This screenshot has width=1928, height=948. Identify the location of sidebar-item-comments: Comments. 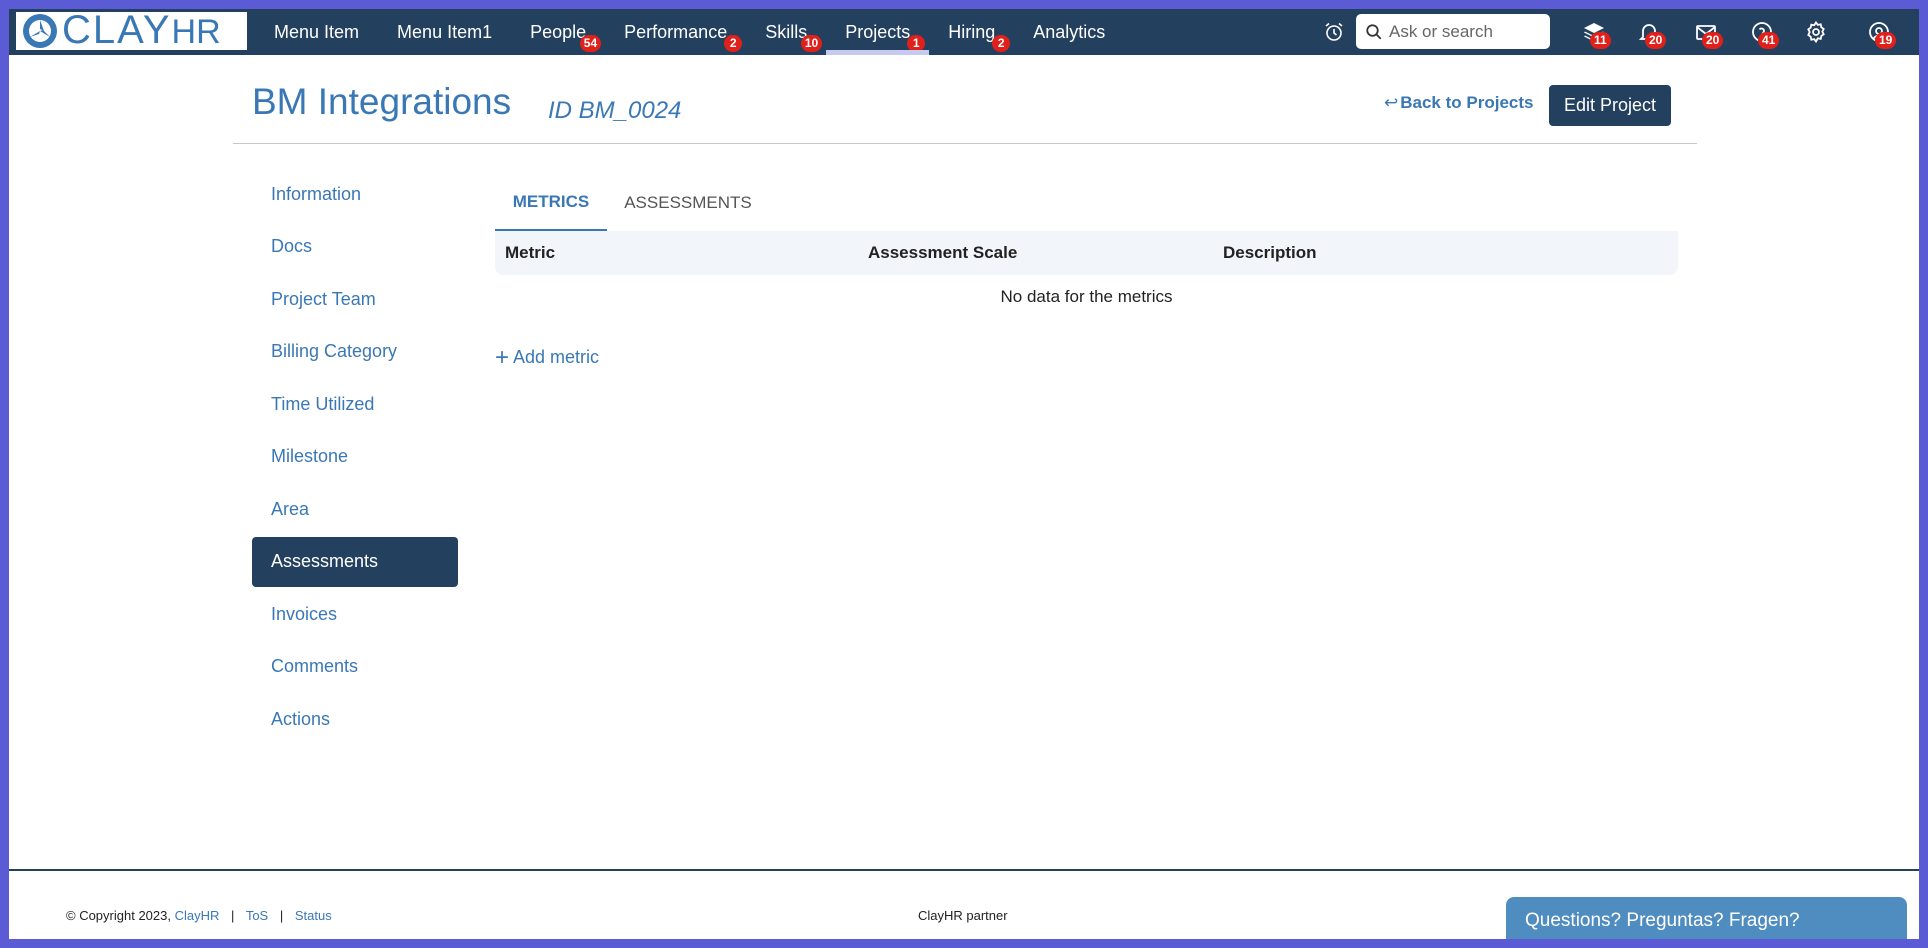
(355, 667).